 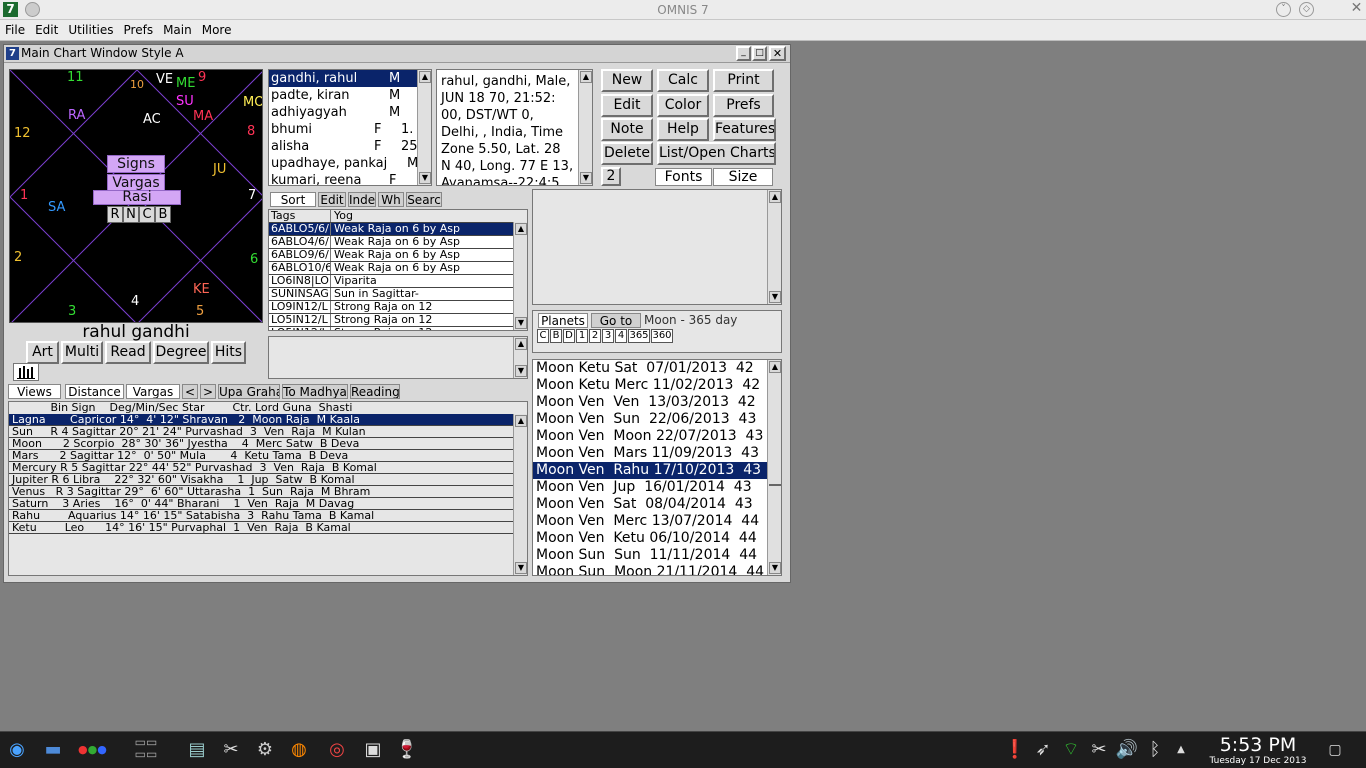 What do you see at coordinates (350, 163) in the screenshot?
I see `person-row: upadhaye, pankaj M` at bounding box center [350, 163].